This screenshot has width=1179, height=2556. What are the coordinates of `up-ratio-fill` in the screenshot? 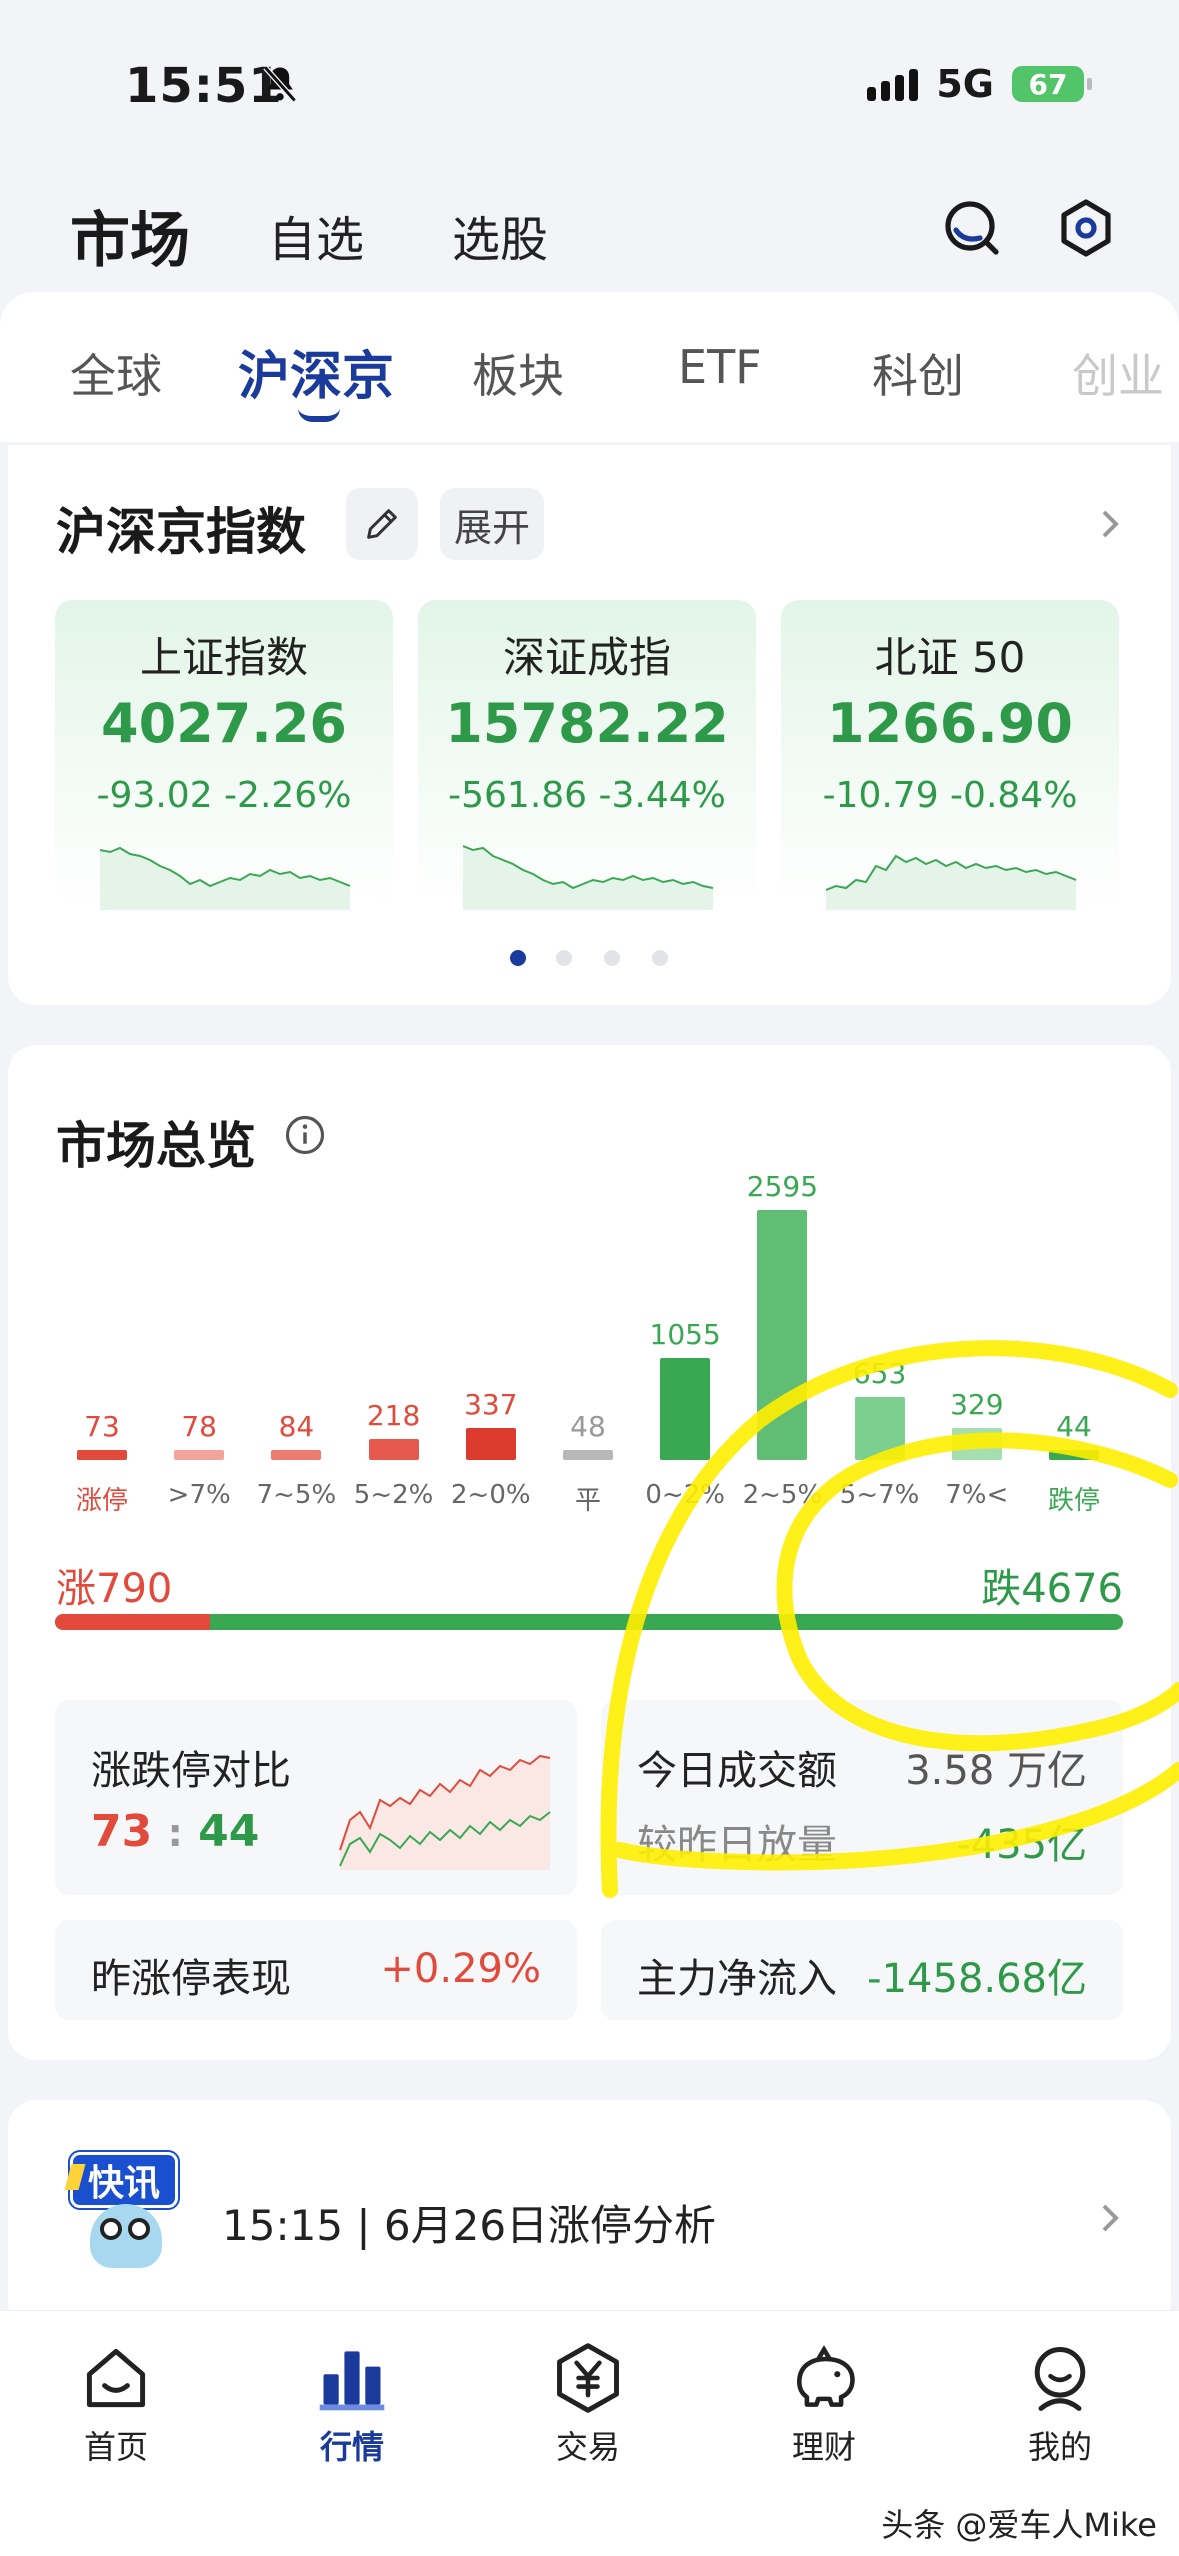 It's located at (132, 1622).